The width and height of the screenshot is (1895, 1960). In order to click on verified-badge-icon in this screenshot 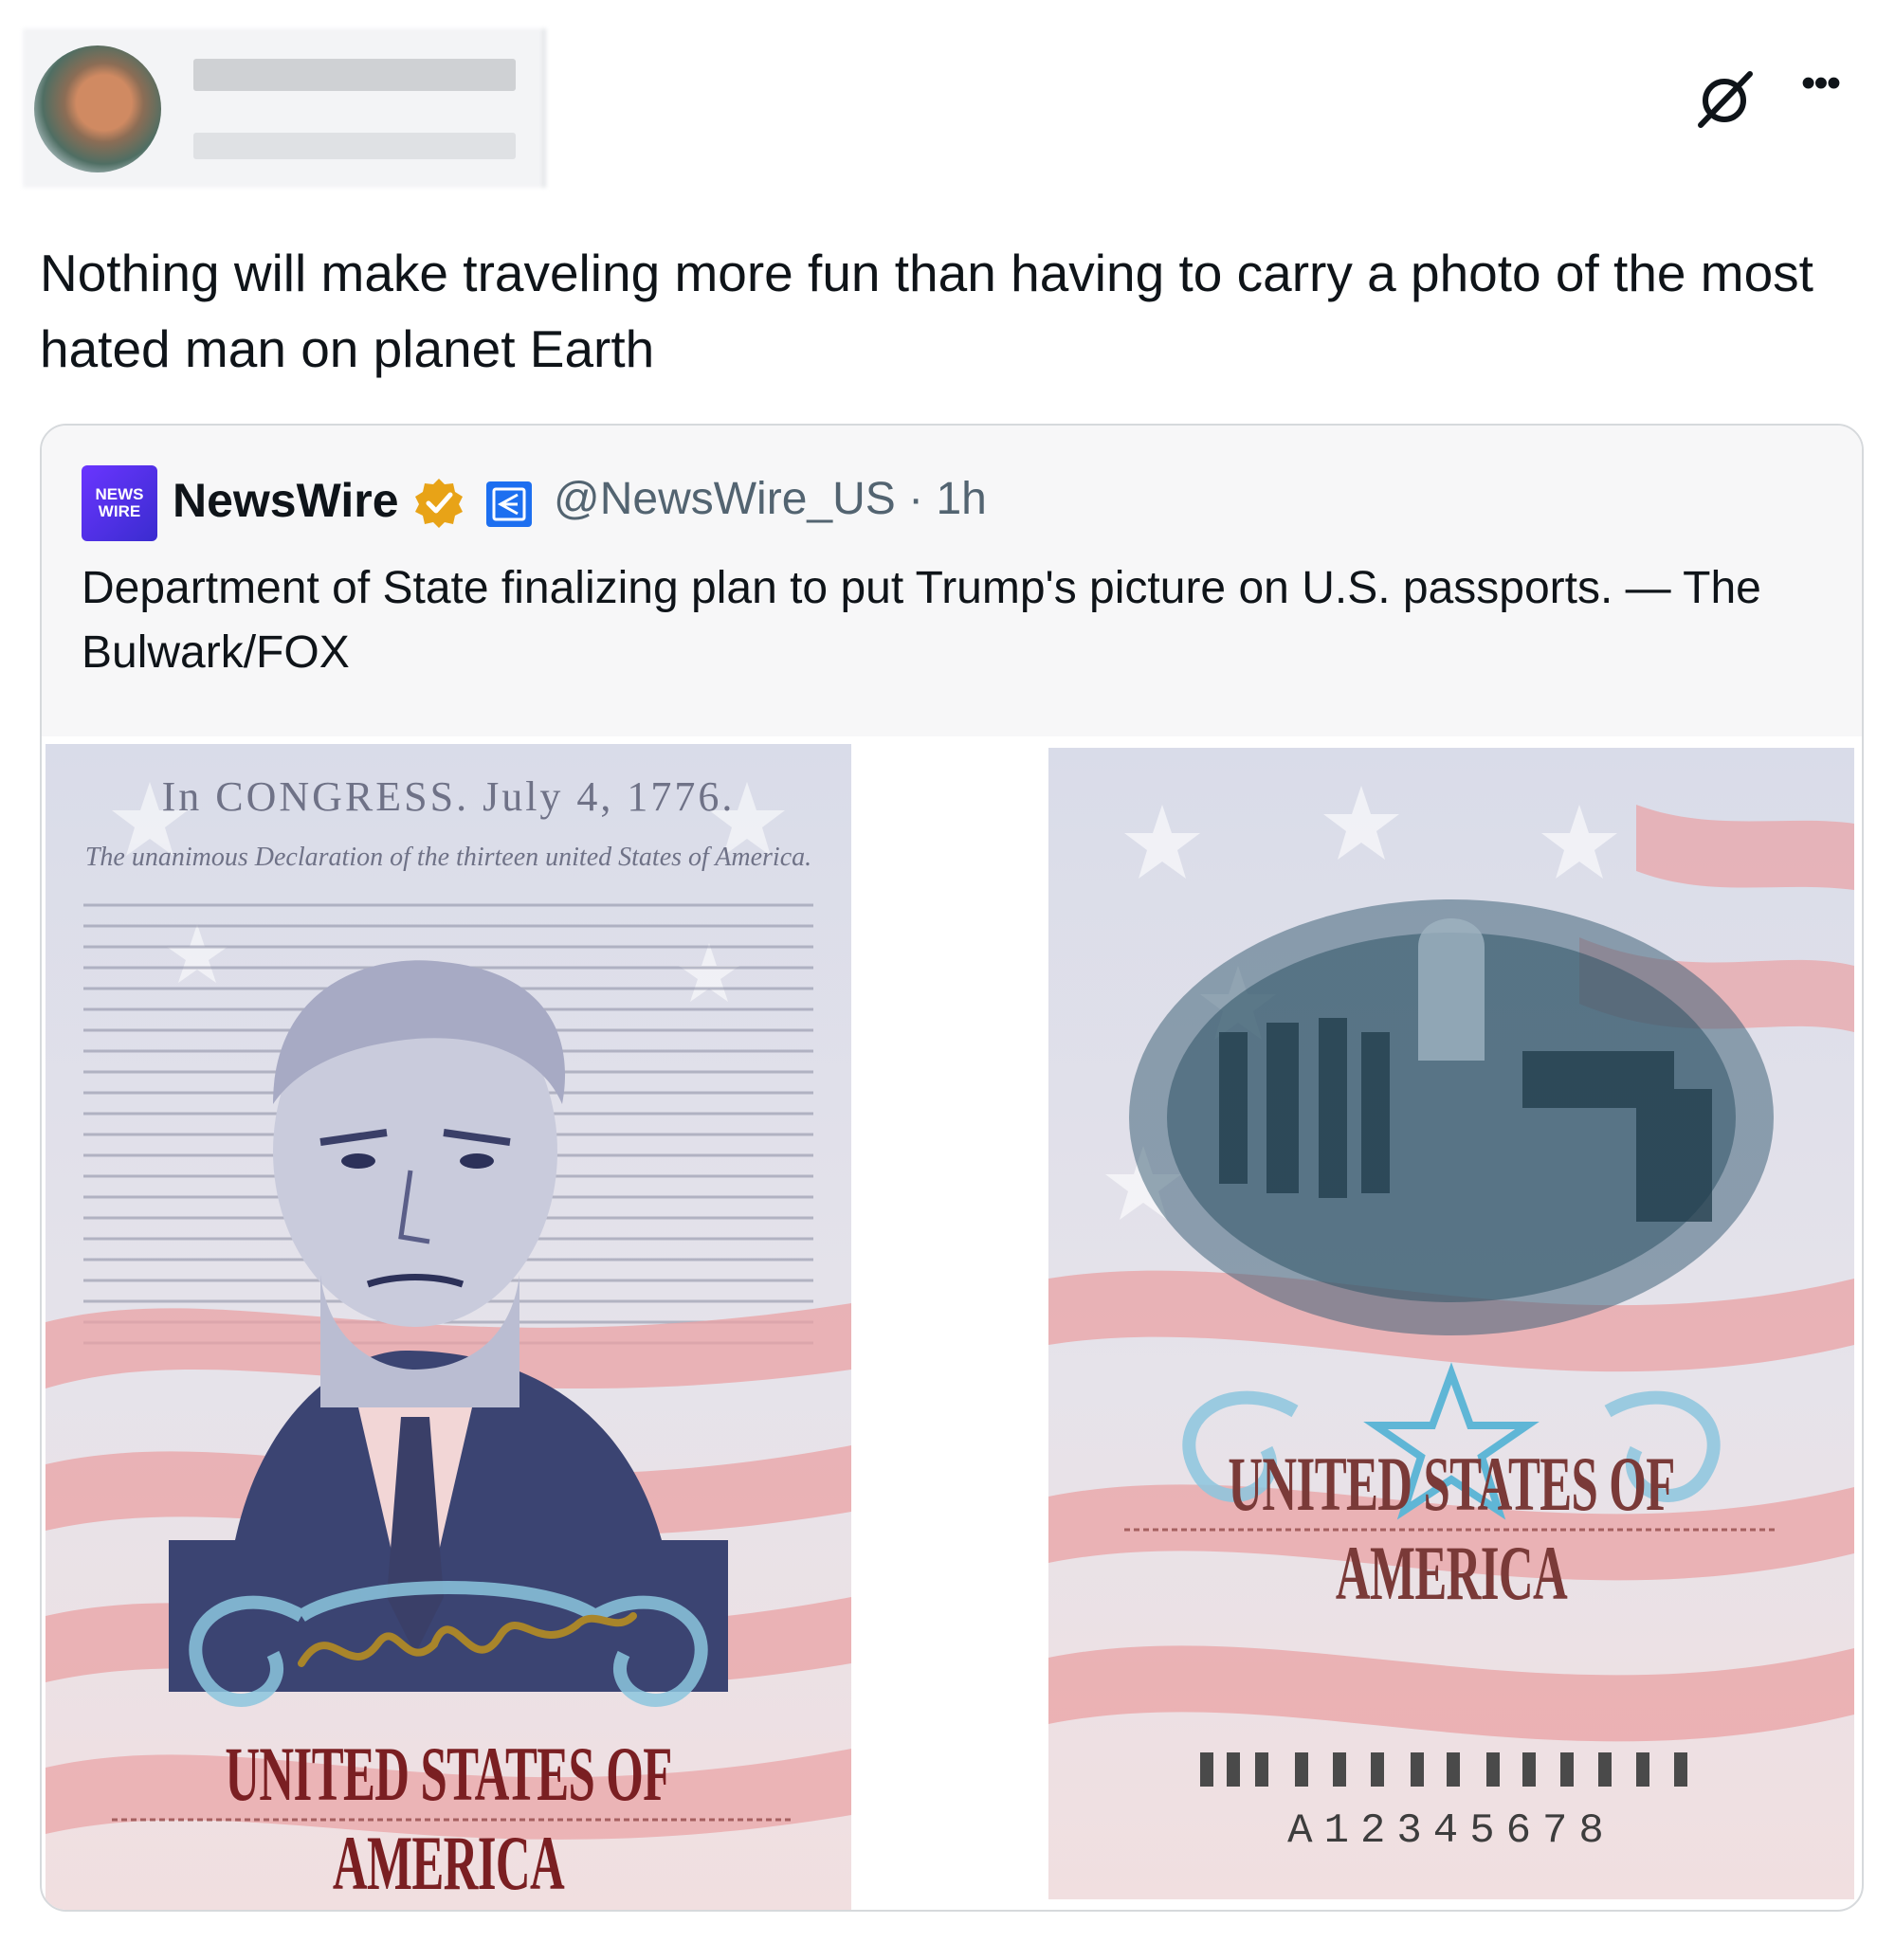, I will do `click(439, 503)`.